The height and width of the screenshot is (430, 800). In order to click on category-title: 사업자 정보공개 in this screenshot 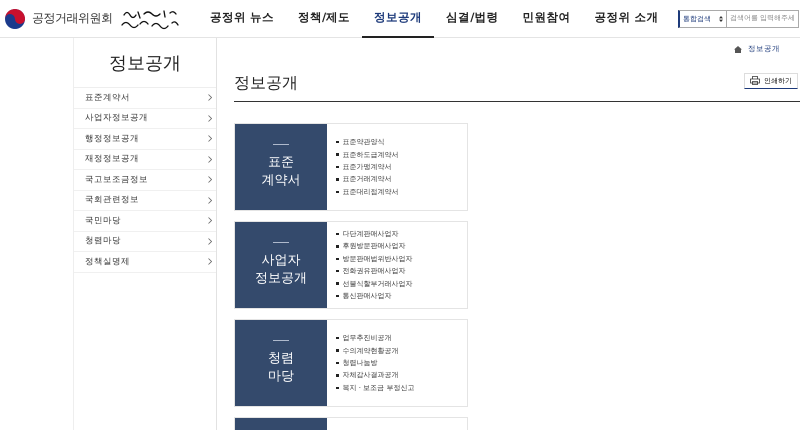, I will do `click(281, 270)`.